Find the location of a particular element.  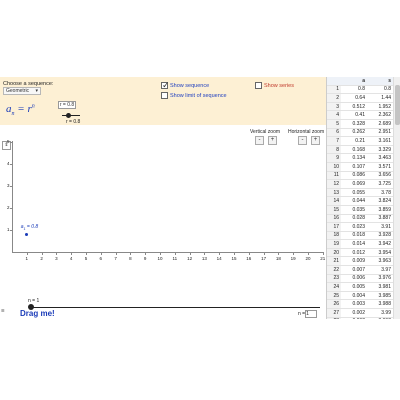

a-value-cell: 0.009 is located at coordinates (354, 261).